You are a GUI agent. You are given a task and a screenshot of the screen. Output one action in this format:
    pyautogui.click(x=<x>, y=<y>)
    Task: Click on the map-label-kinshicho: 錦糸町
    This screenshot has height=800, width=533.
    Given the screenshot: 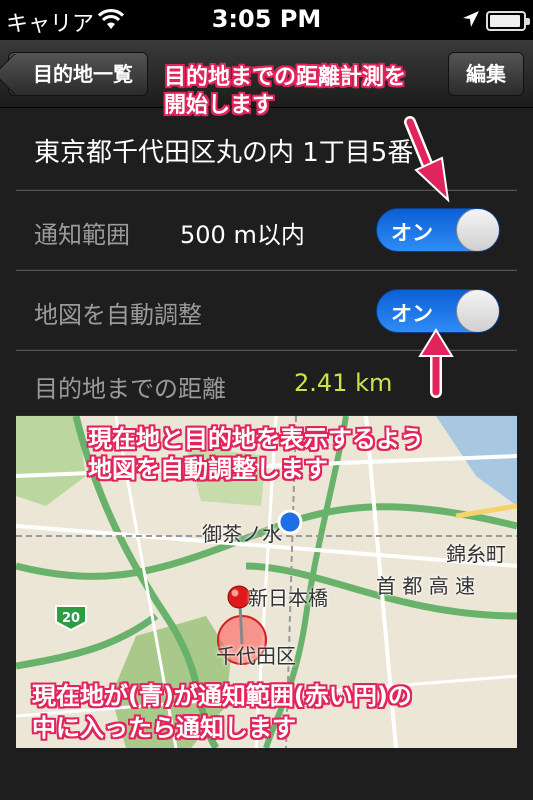 What is the action you would take?
    pyautogui.click(x=476, y=554)
    